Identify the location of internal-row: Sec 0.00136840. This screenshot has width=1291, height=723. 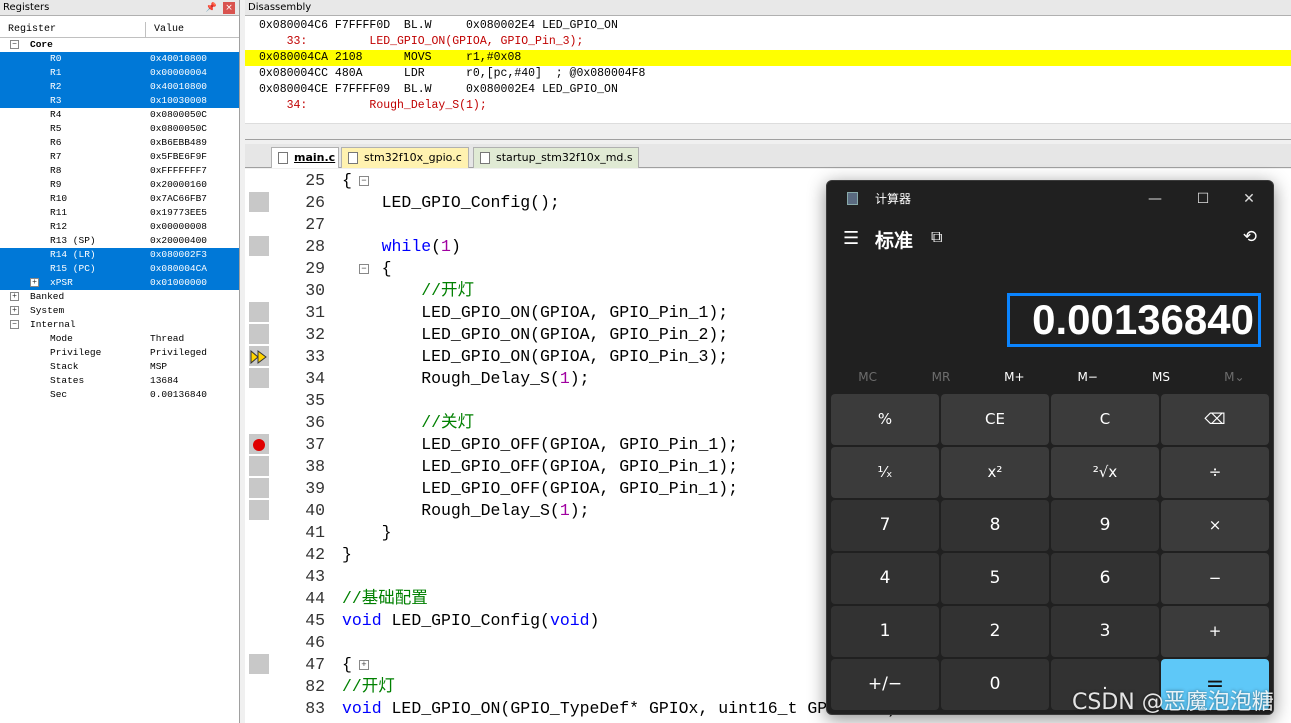
(119, 395).